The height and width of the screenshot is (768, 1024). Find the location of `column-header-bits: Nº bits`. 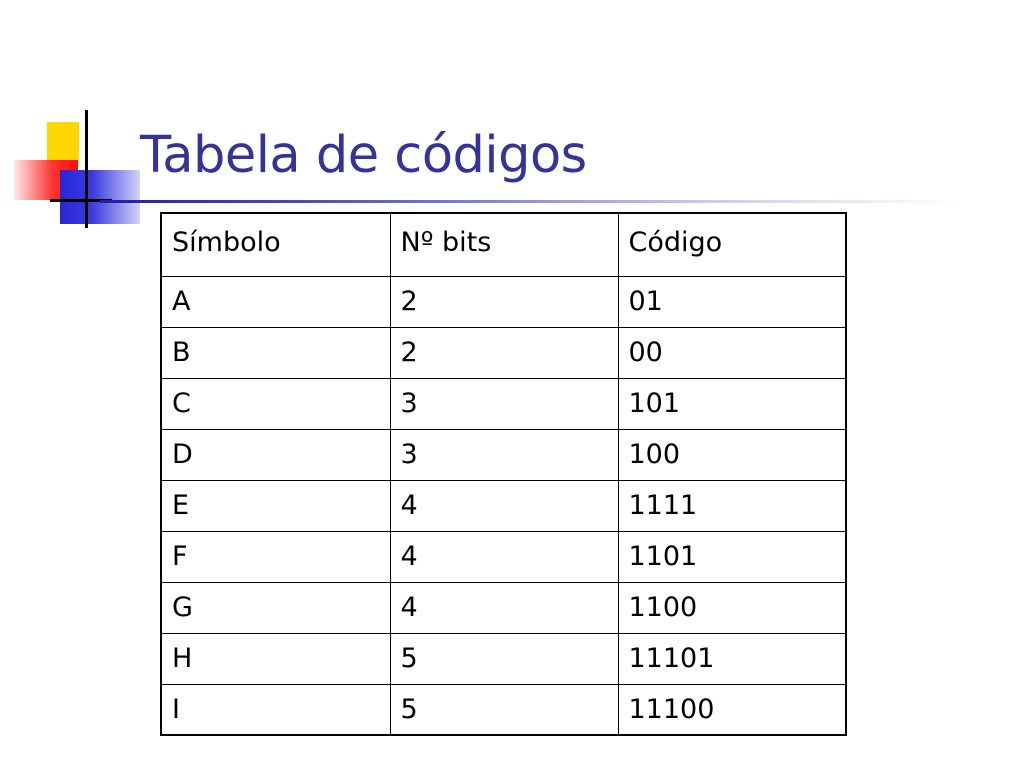

column-header-bits: Nº bits is located at coordinates (504, 244).